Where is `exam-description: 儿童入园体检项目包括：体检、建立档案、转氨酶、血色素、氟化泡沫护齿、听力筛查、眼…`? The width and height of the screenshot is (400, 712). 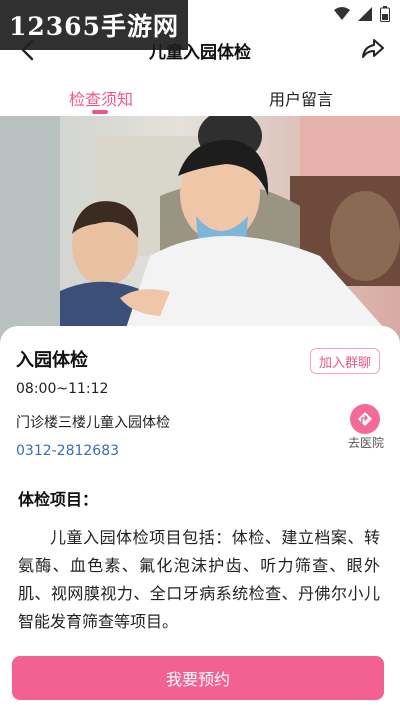 exam-description: 儿童入园体检项目包括：体检、建立档案、转氨酶、血色素、氟化泡沫护齿、听力筛查、眼… is located at coordinates (199, 579).